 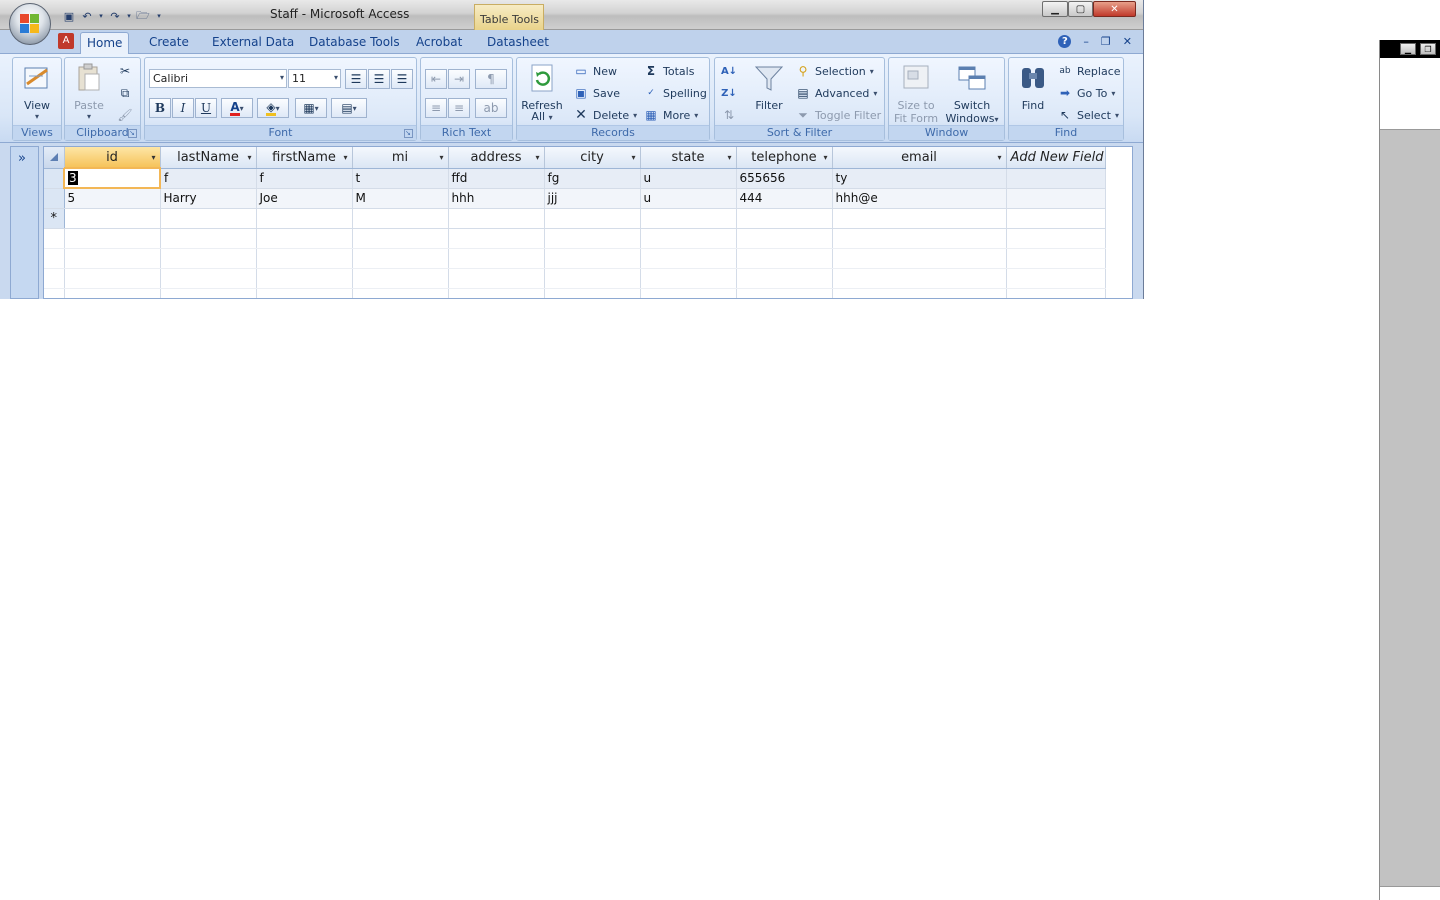 What do you see at coordinates (491, 79) in the screenshot?
I see `paragraph-direction-button: ¶` at bounding box center [491, 79].